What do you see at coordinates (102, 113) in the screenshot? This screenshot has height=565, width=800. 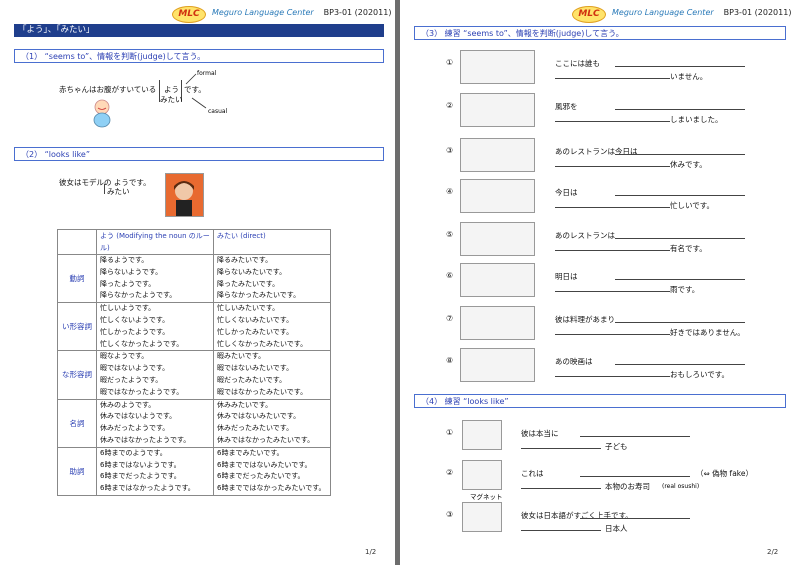 I see `baby-illustration` at bounding box center [102, 113].